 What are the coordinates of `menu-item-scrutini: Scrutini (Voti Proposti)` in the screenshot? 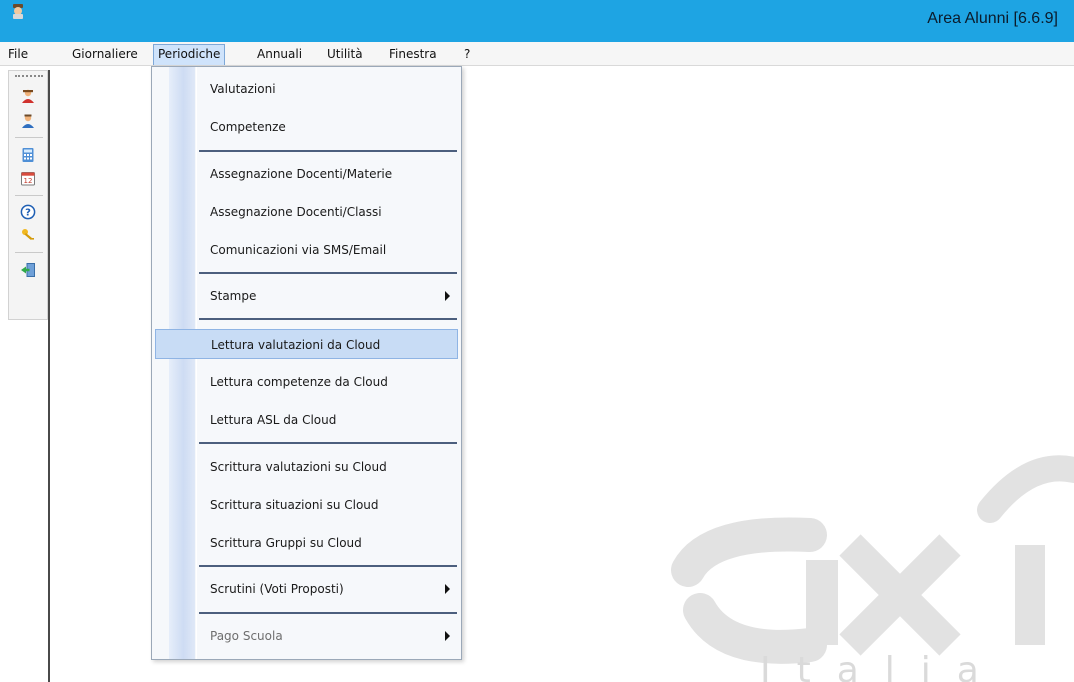 It's located at (306, 589).